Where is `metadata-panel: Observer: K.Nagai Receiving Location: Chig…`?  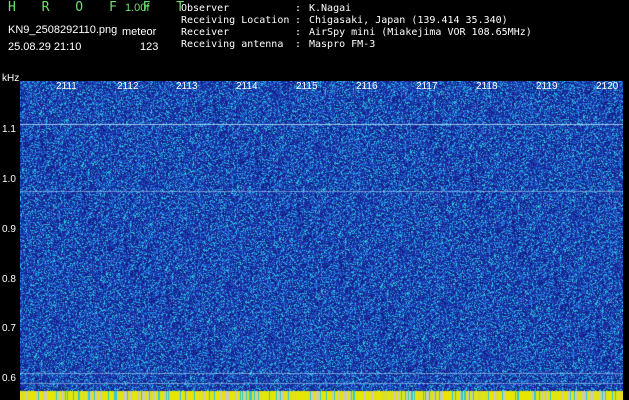 metadata-panel: Observer: K.Nagai Receiving Location: Chig… is located at coordinates (356, 27).